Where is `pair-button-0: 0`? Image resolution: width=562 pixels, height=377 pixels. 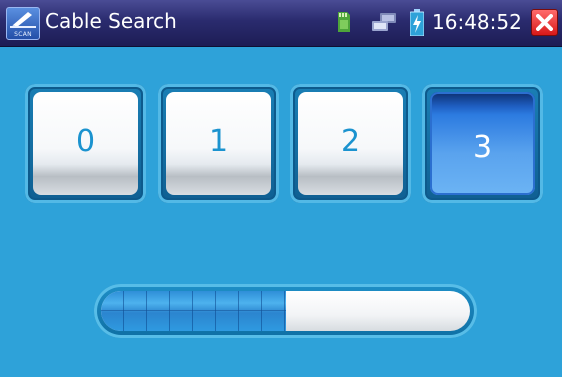
pair-button-0: 0 is located at coordinates (85, 143).